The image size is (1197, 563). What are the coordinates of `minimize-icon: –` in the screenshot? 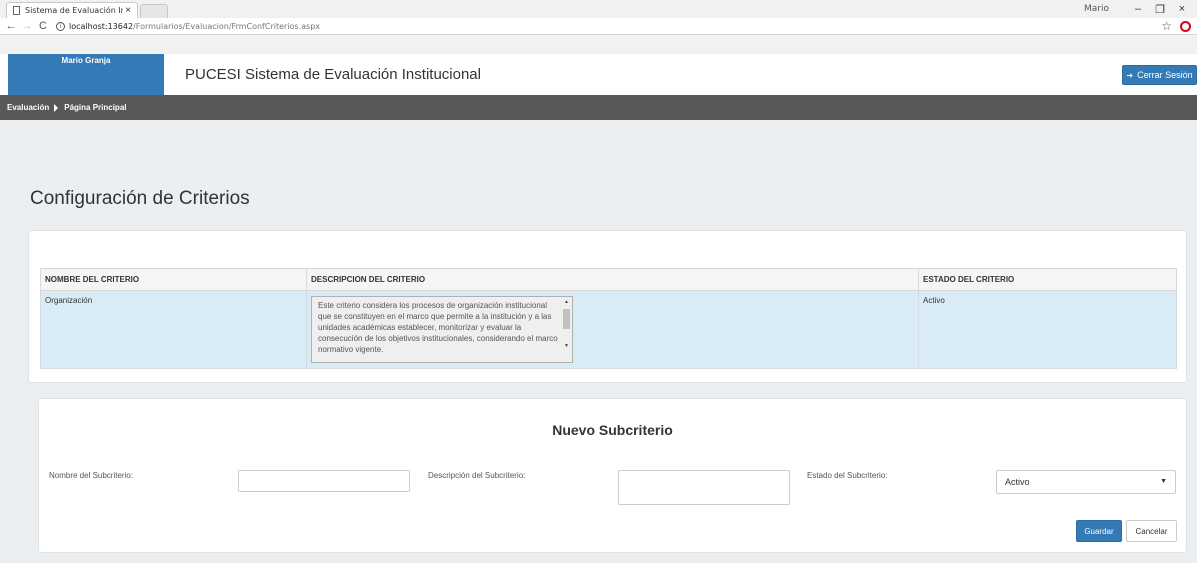 It's located at (1138, 9).